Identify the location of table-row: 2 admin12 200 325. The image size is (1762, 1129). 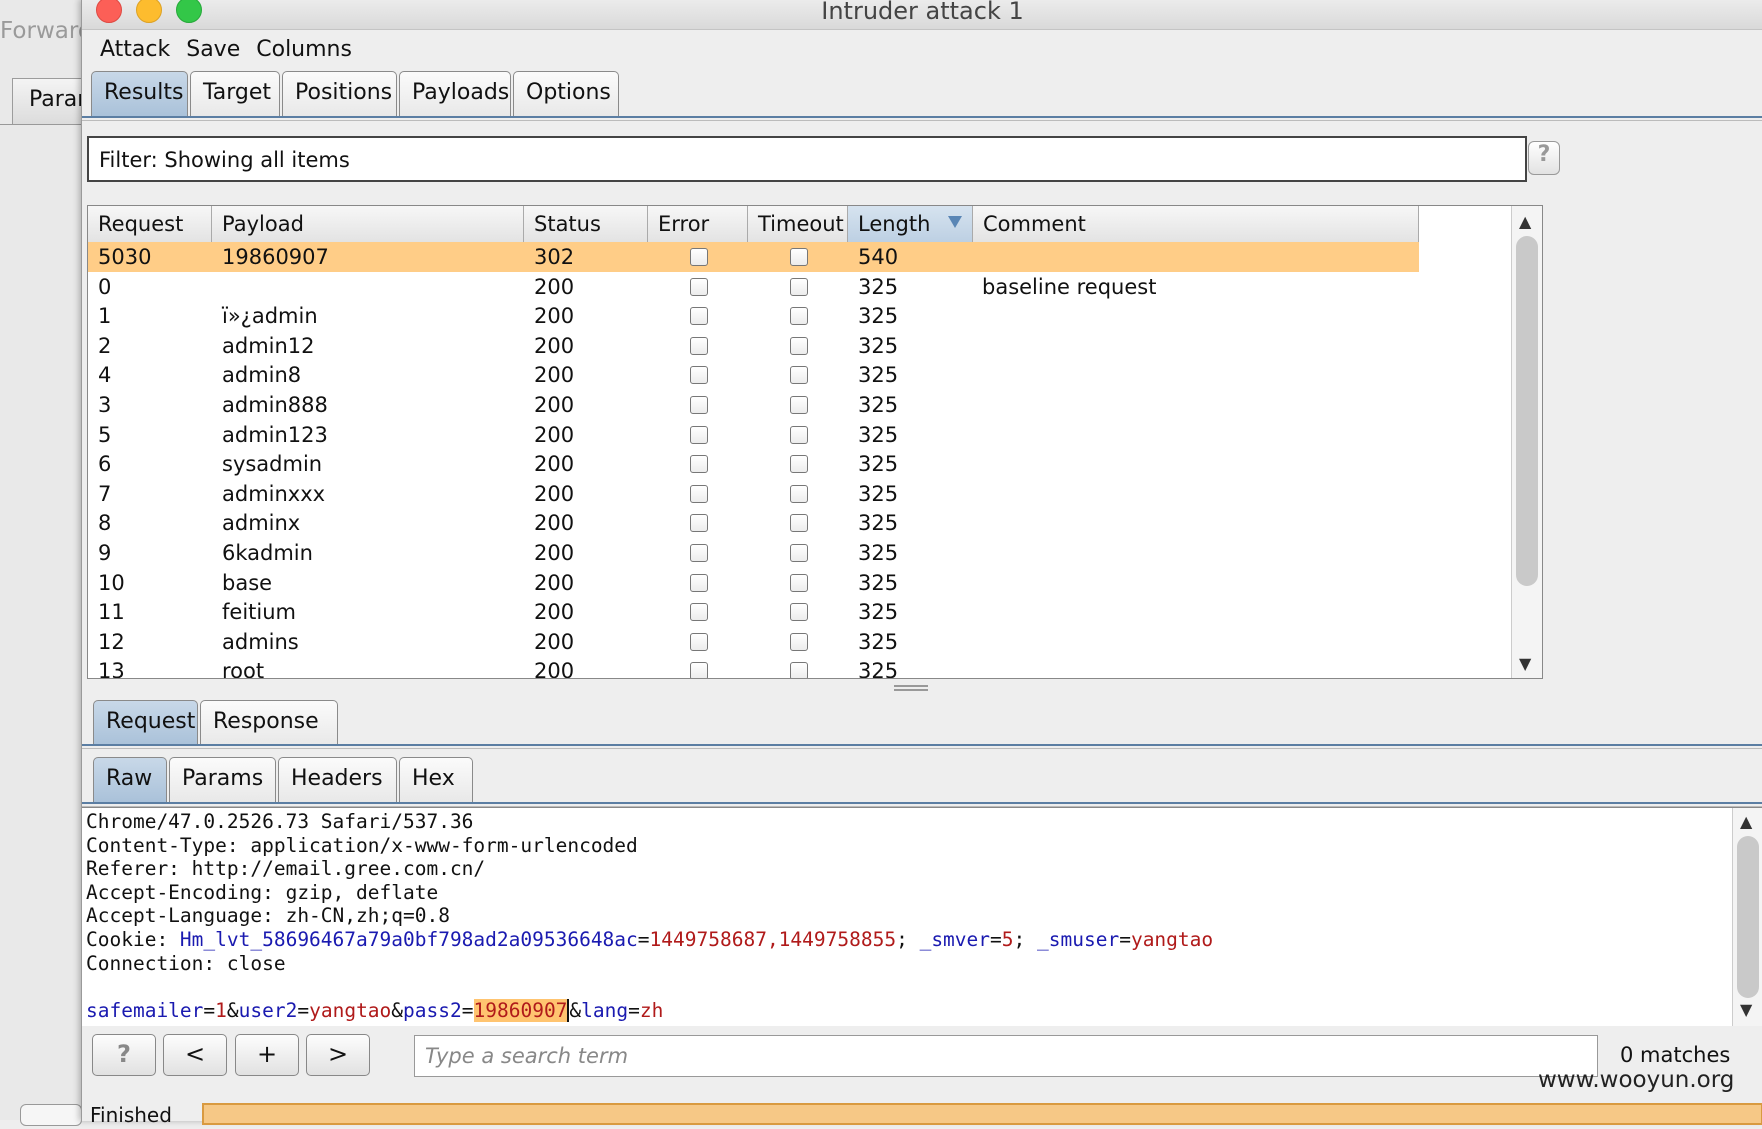
(753, 346).